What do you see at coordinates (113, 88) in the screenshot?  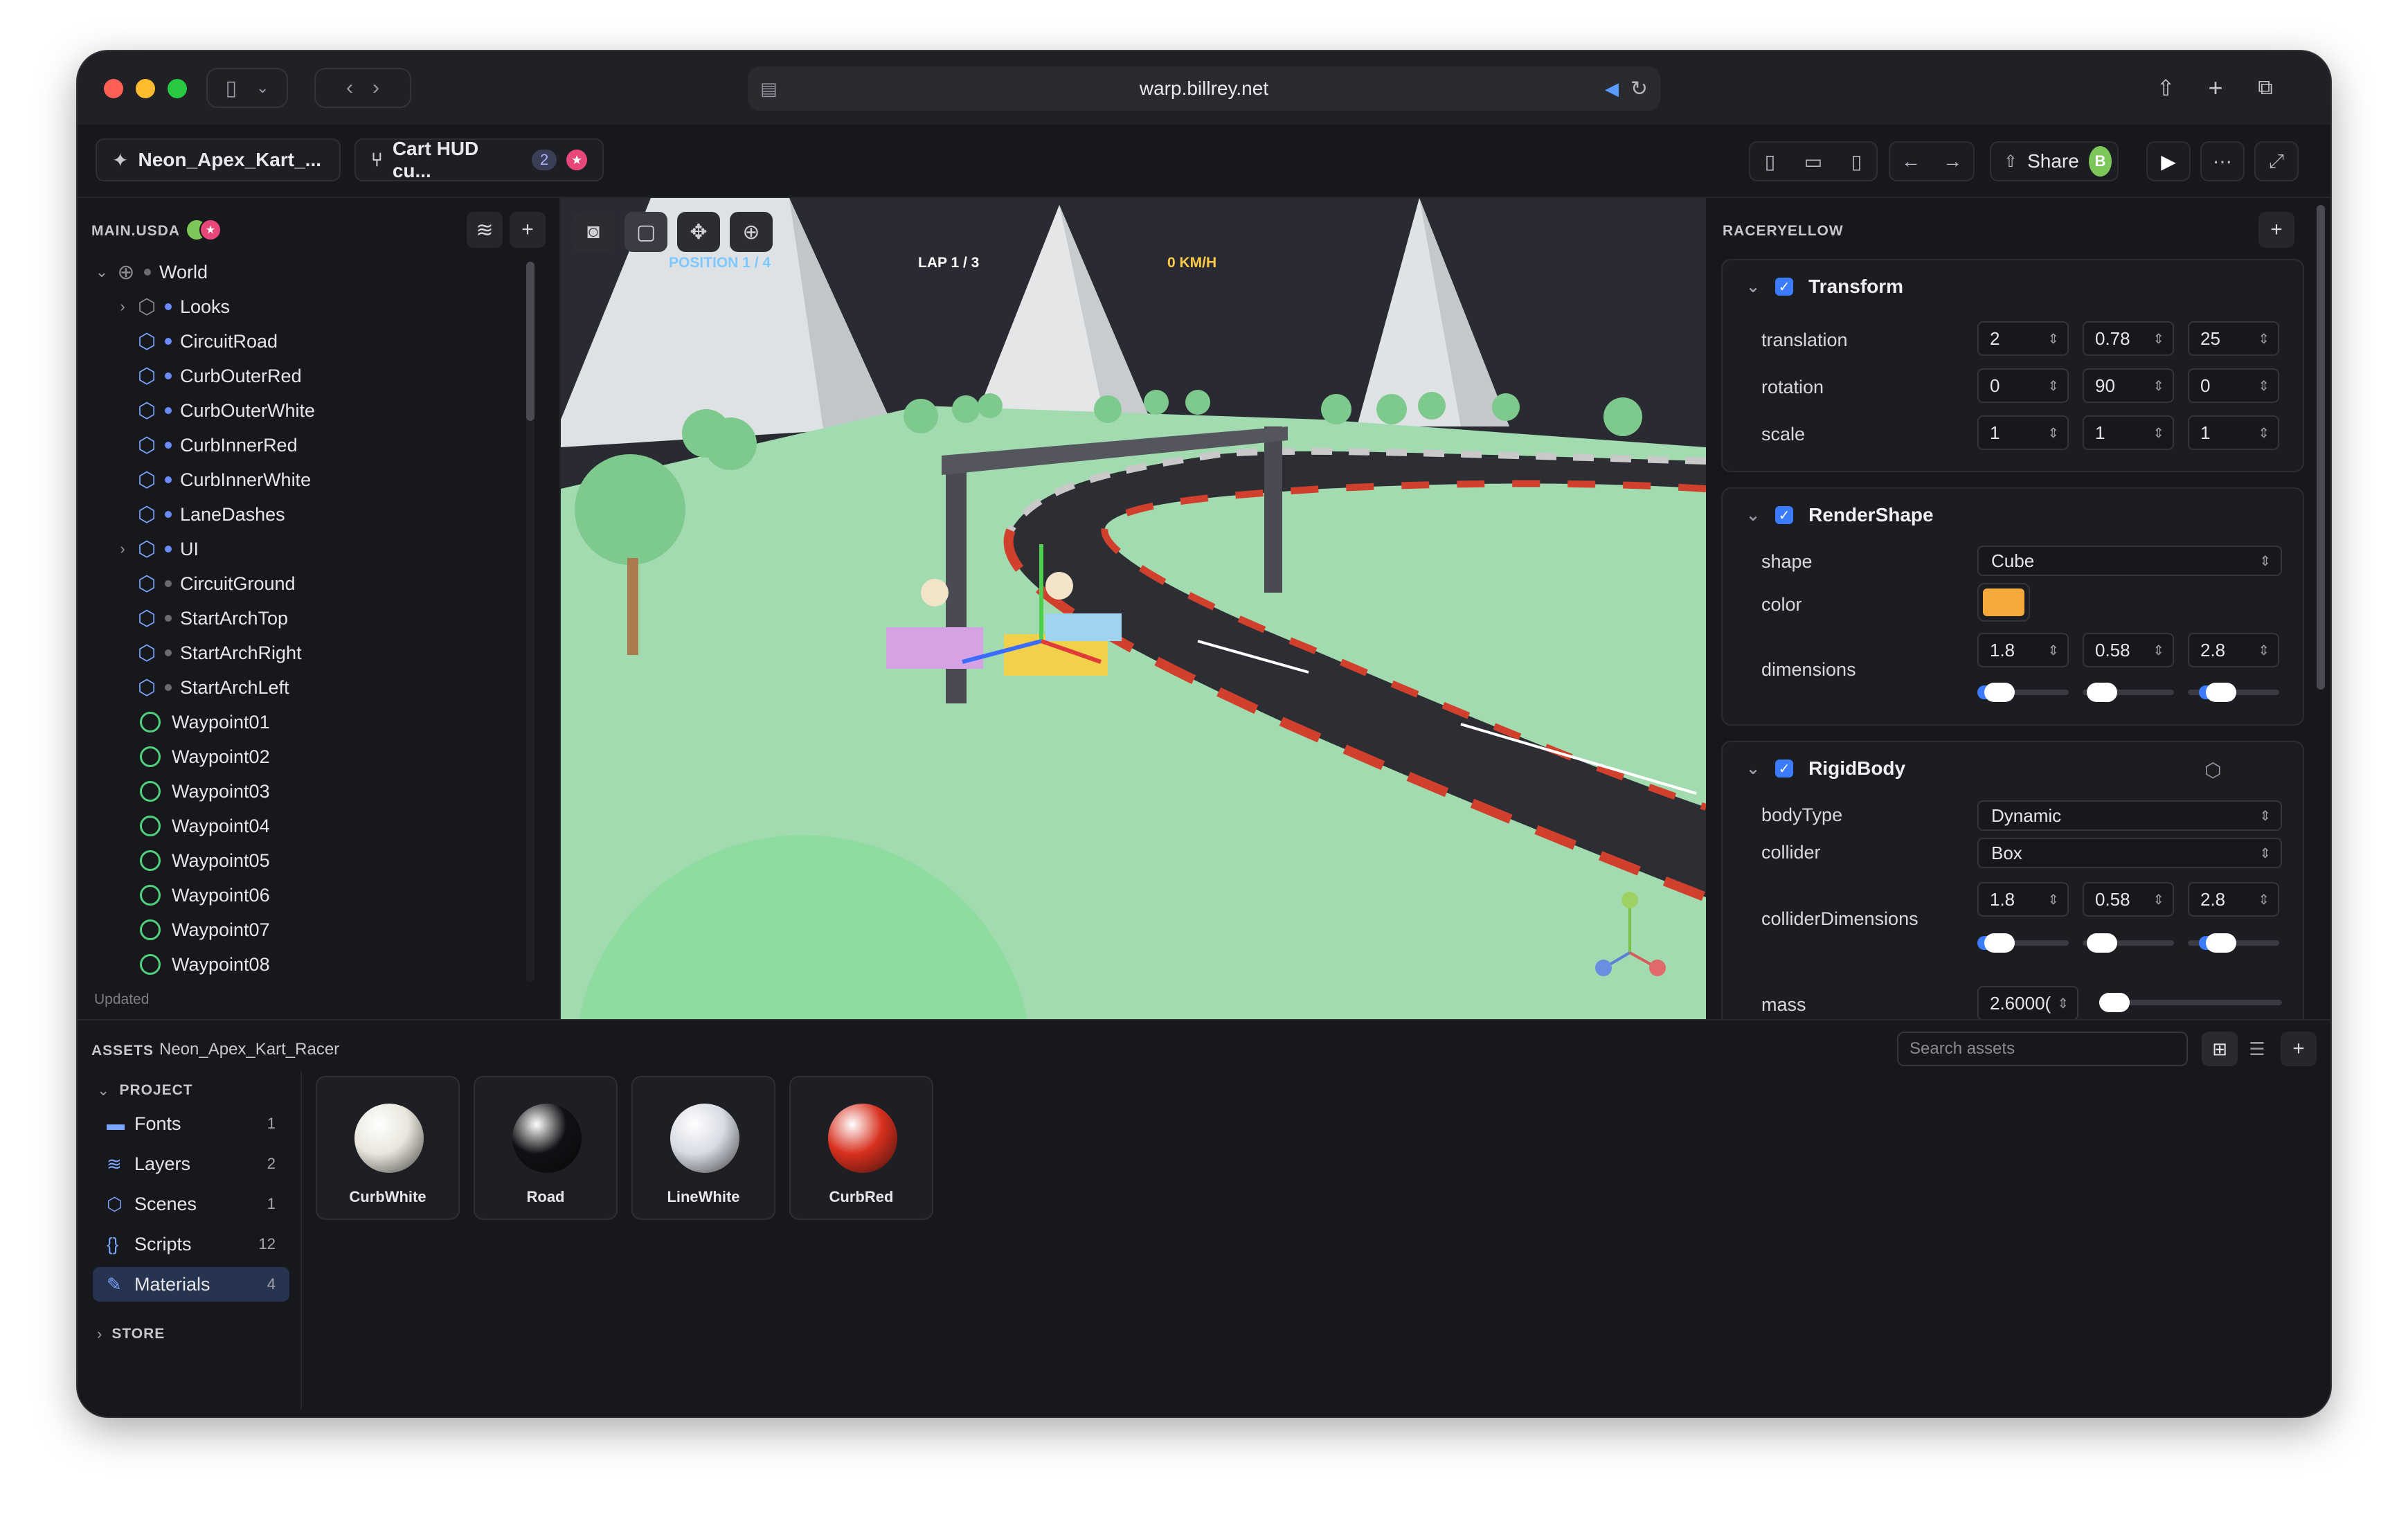 I see `close-window-button` at bounding box center [113, 88].